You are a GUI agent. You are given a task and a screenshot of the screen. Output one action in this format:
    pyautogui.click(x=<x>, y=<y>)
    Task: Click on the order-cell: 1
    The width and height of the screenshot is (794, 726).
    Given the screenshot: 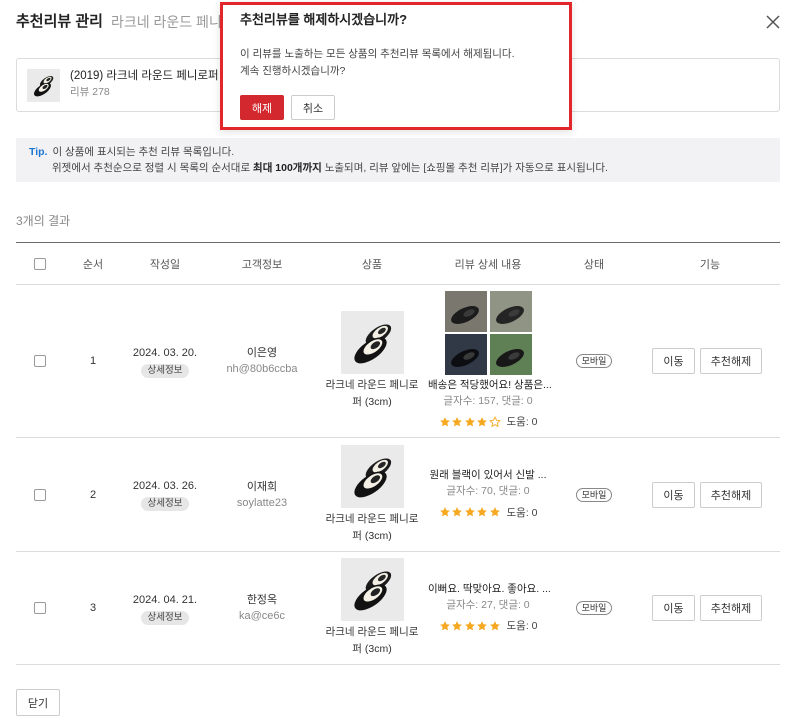 What is the action you would take?
    pyautogui.click(x=93, y=361)
    